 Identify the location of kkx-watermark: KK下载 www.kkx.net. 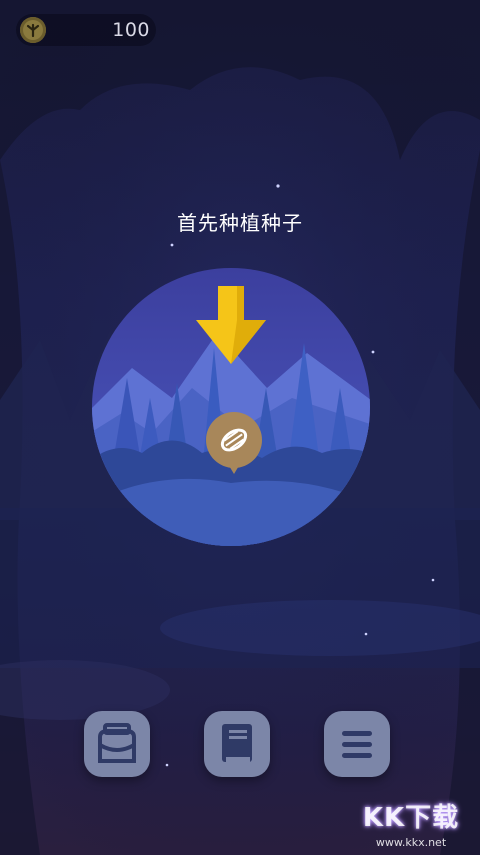
(411, 824).